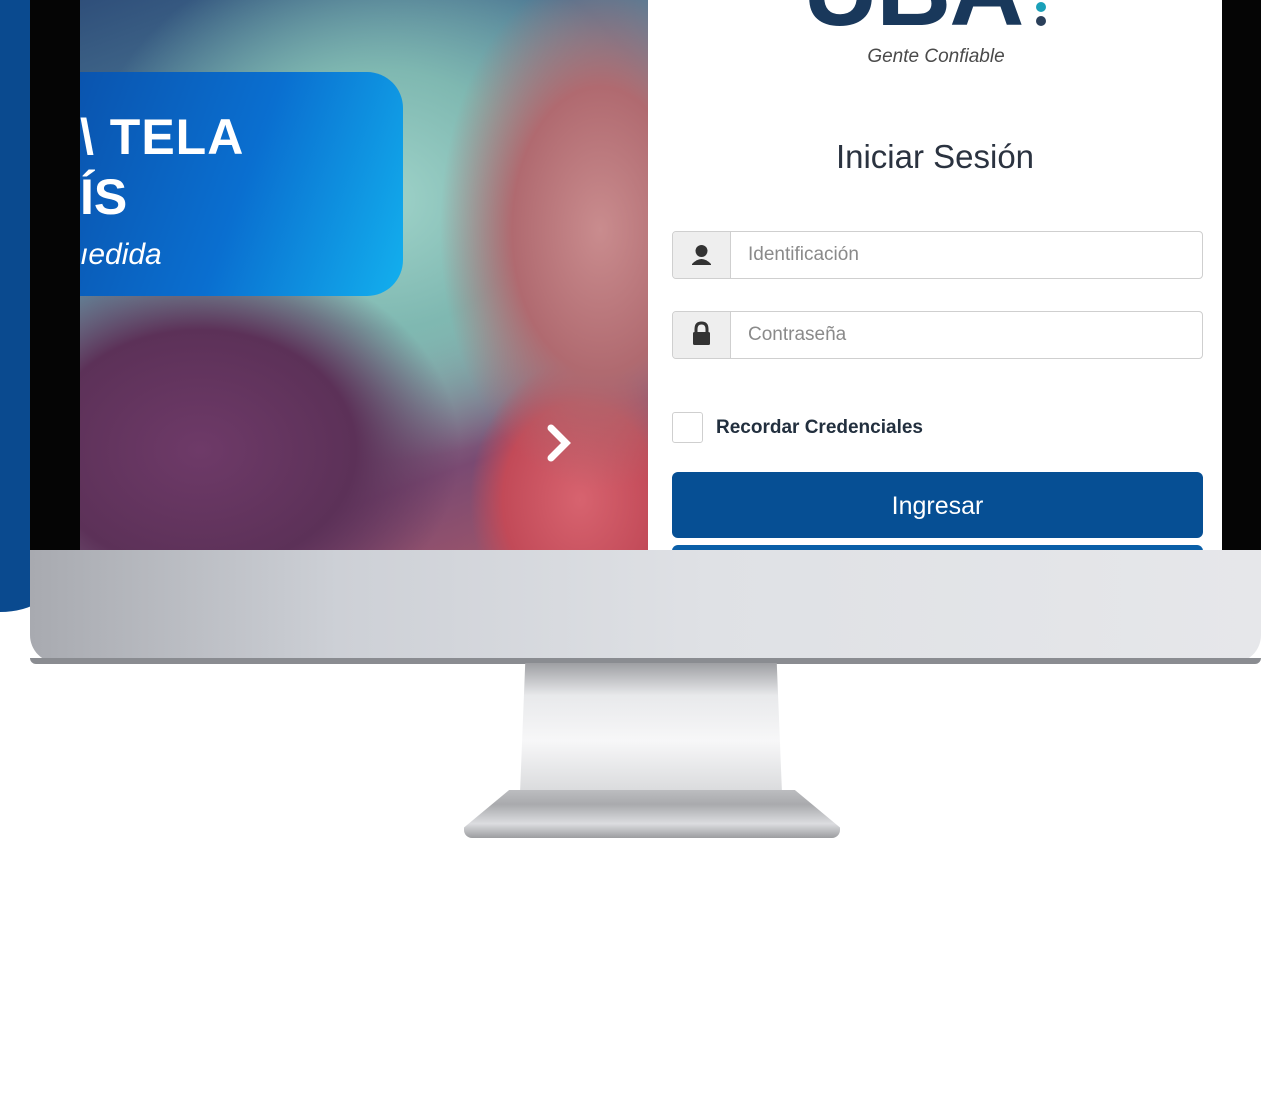 This screenshot has width=1261, height=1097. I want to click on promo-subline: ıedida, so click(121, 254).